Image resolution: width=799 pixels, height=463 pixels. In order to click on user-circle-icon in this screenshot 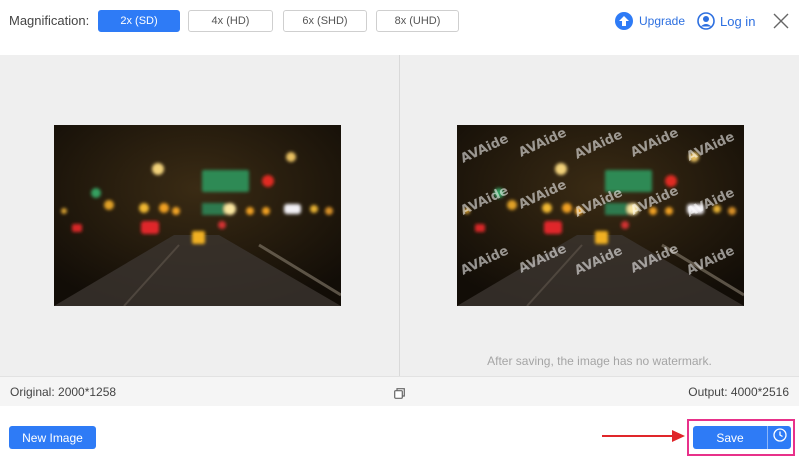, I will do `click(706, 21)`.